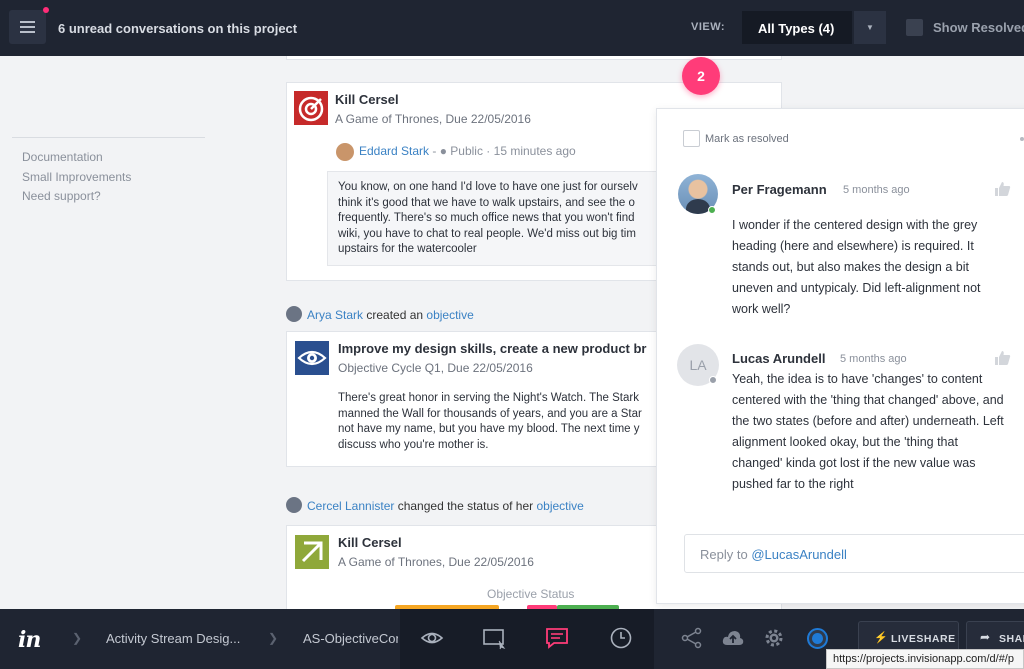 The height and width of the screenshot is (669, 1024). What do you see at coordinates (531, 594) in the screenshot?
I see `status-label: Objective Status` at bounding box center [531, 594].